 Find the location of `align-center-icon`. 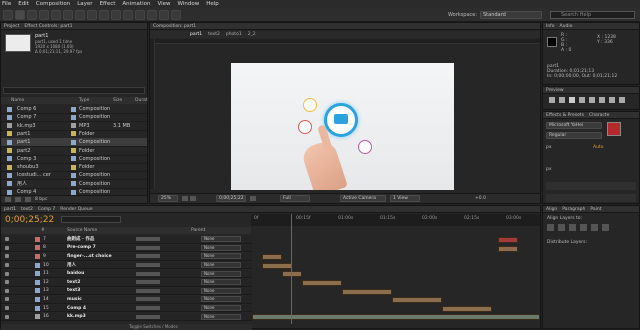

align-center-icon is located at coordinates (561, 227).